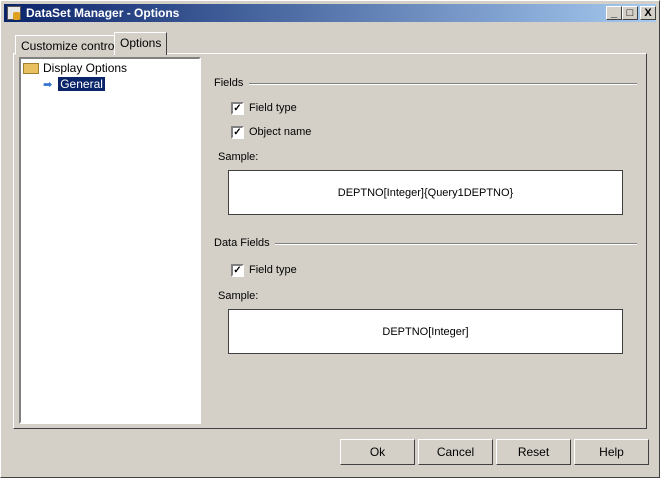 This screenshot has height=478, width=660. I want to click on object-name-label: Object name, so click(280, 132).